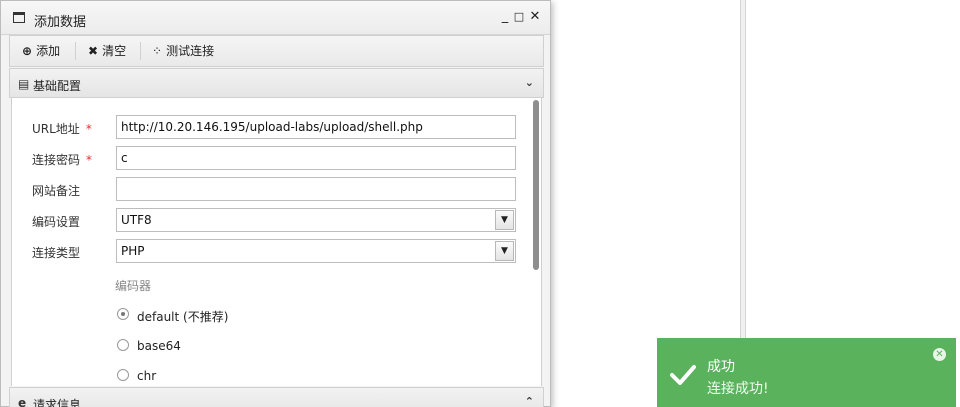 This screenshot has height=407, width=960. What do you see at coordinates (136, 220) in the screenshot?
I see `encoding-value: UTF8` at bounding box center [136, 220].